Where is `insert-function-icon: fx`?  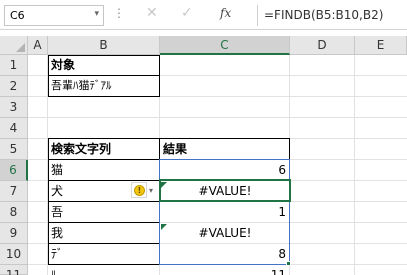
insert-function-icon: fx is located at coordinates (225, 13).